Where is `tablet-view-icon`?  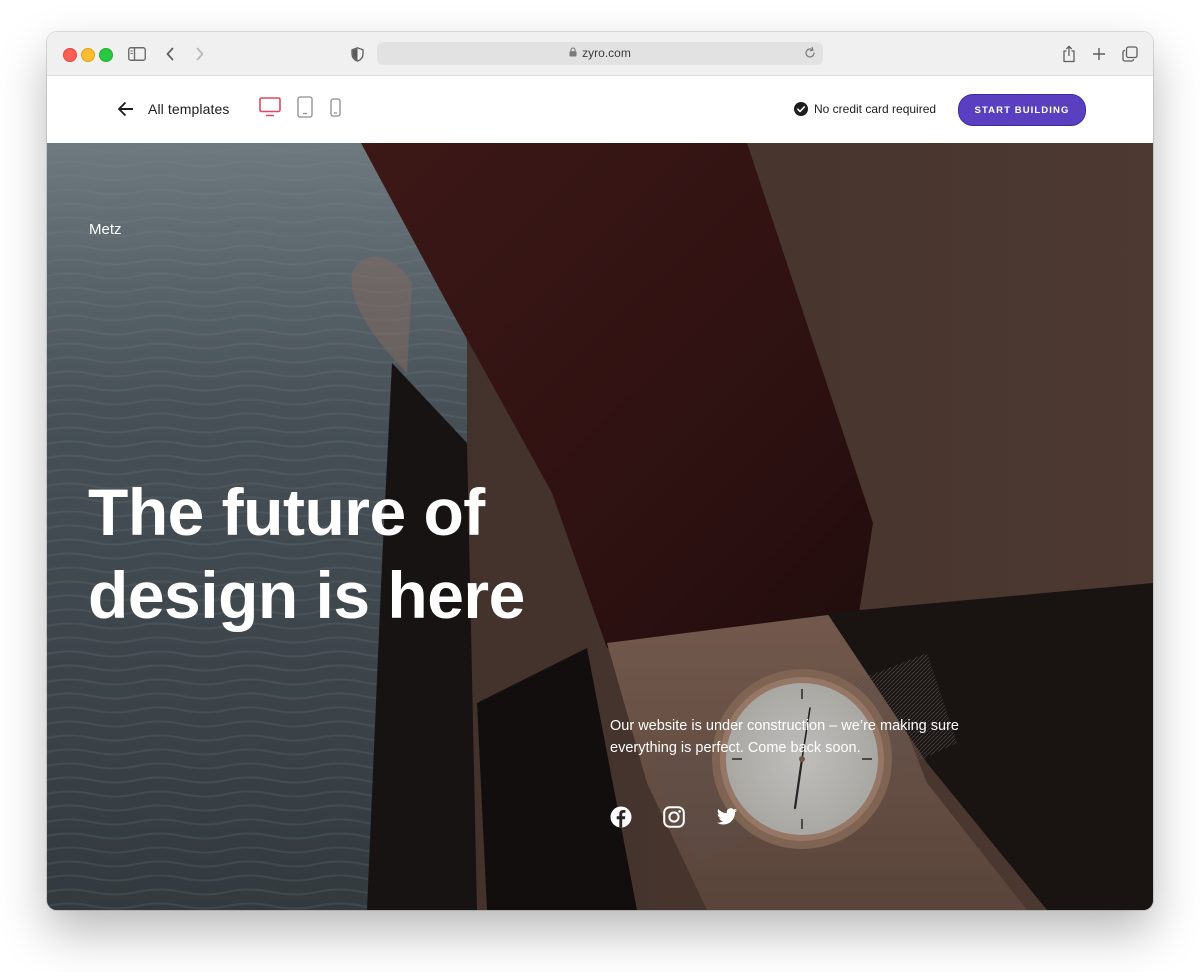
tablet-view-icon is located at coordinates (305, 109).